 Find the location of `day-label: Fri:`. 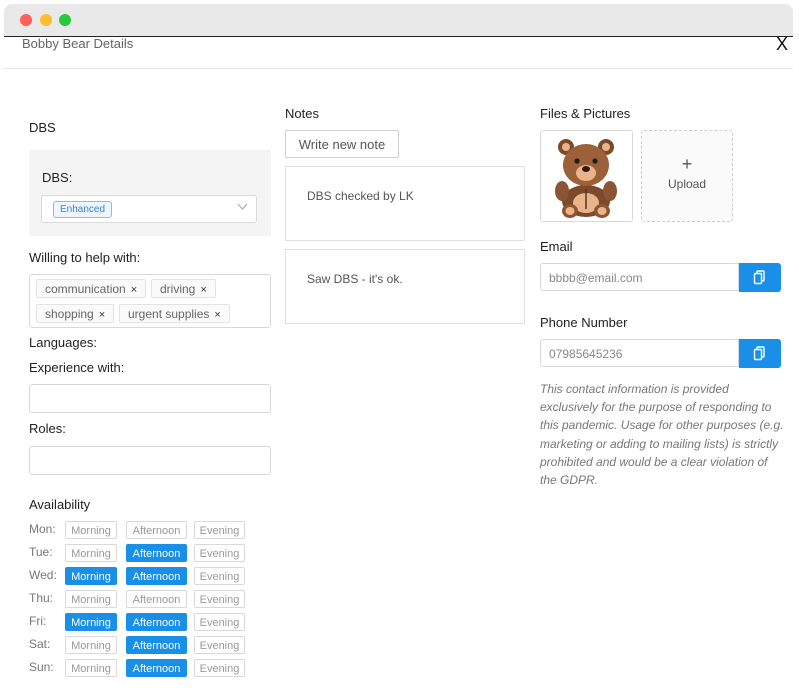

day-label: Fri: is located at coordinates (38, 621).